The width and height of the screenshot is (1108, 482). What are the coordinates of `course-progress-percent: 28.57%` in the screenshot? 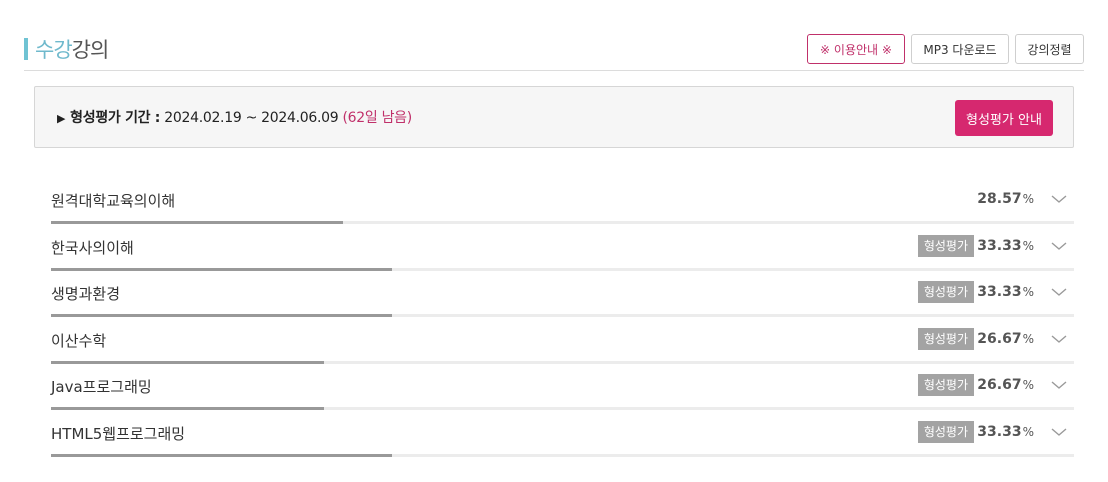 It's located at (1005, 199).